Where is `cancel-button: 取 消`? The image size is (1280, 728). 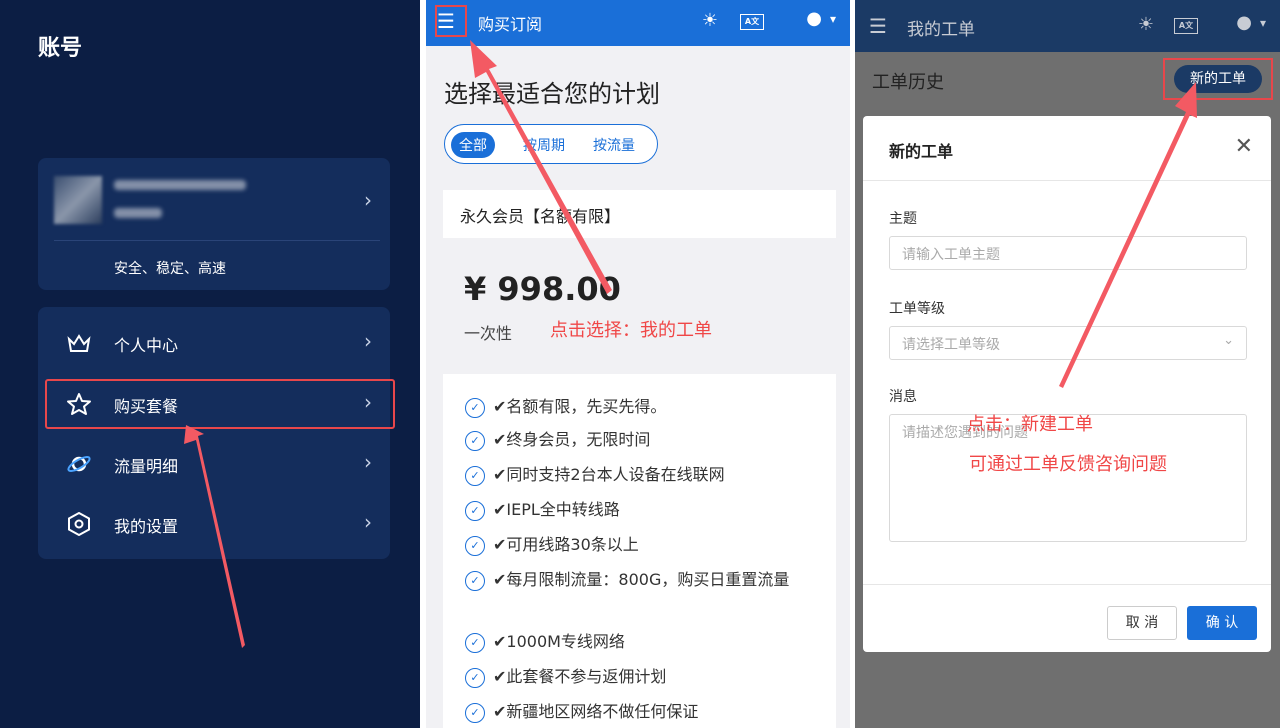
cancel-button: 取 消 is located at coordinates (1142, 623).